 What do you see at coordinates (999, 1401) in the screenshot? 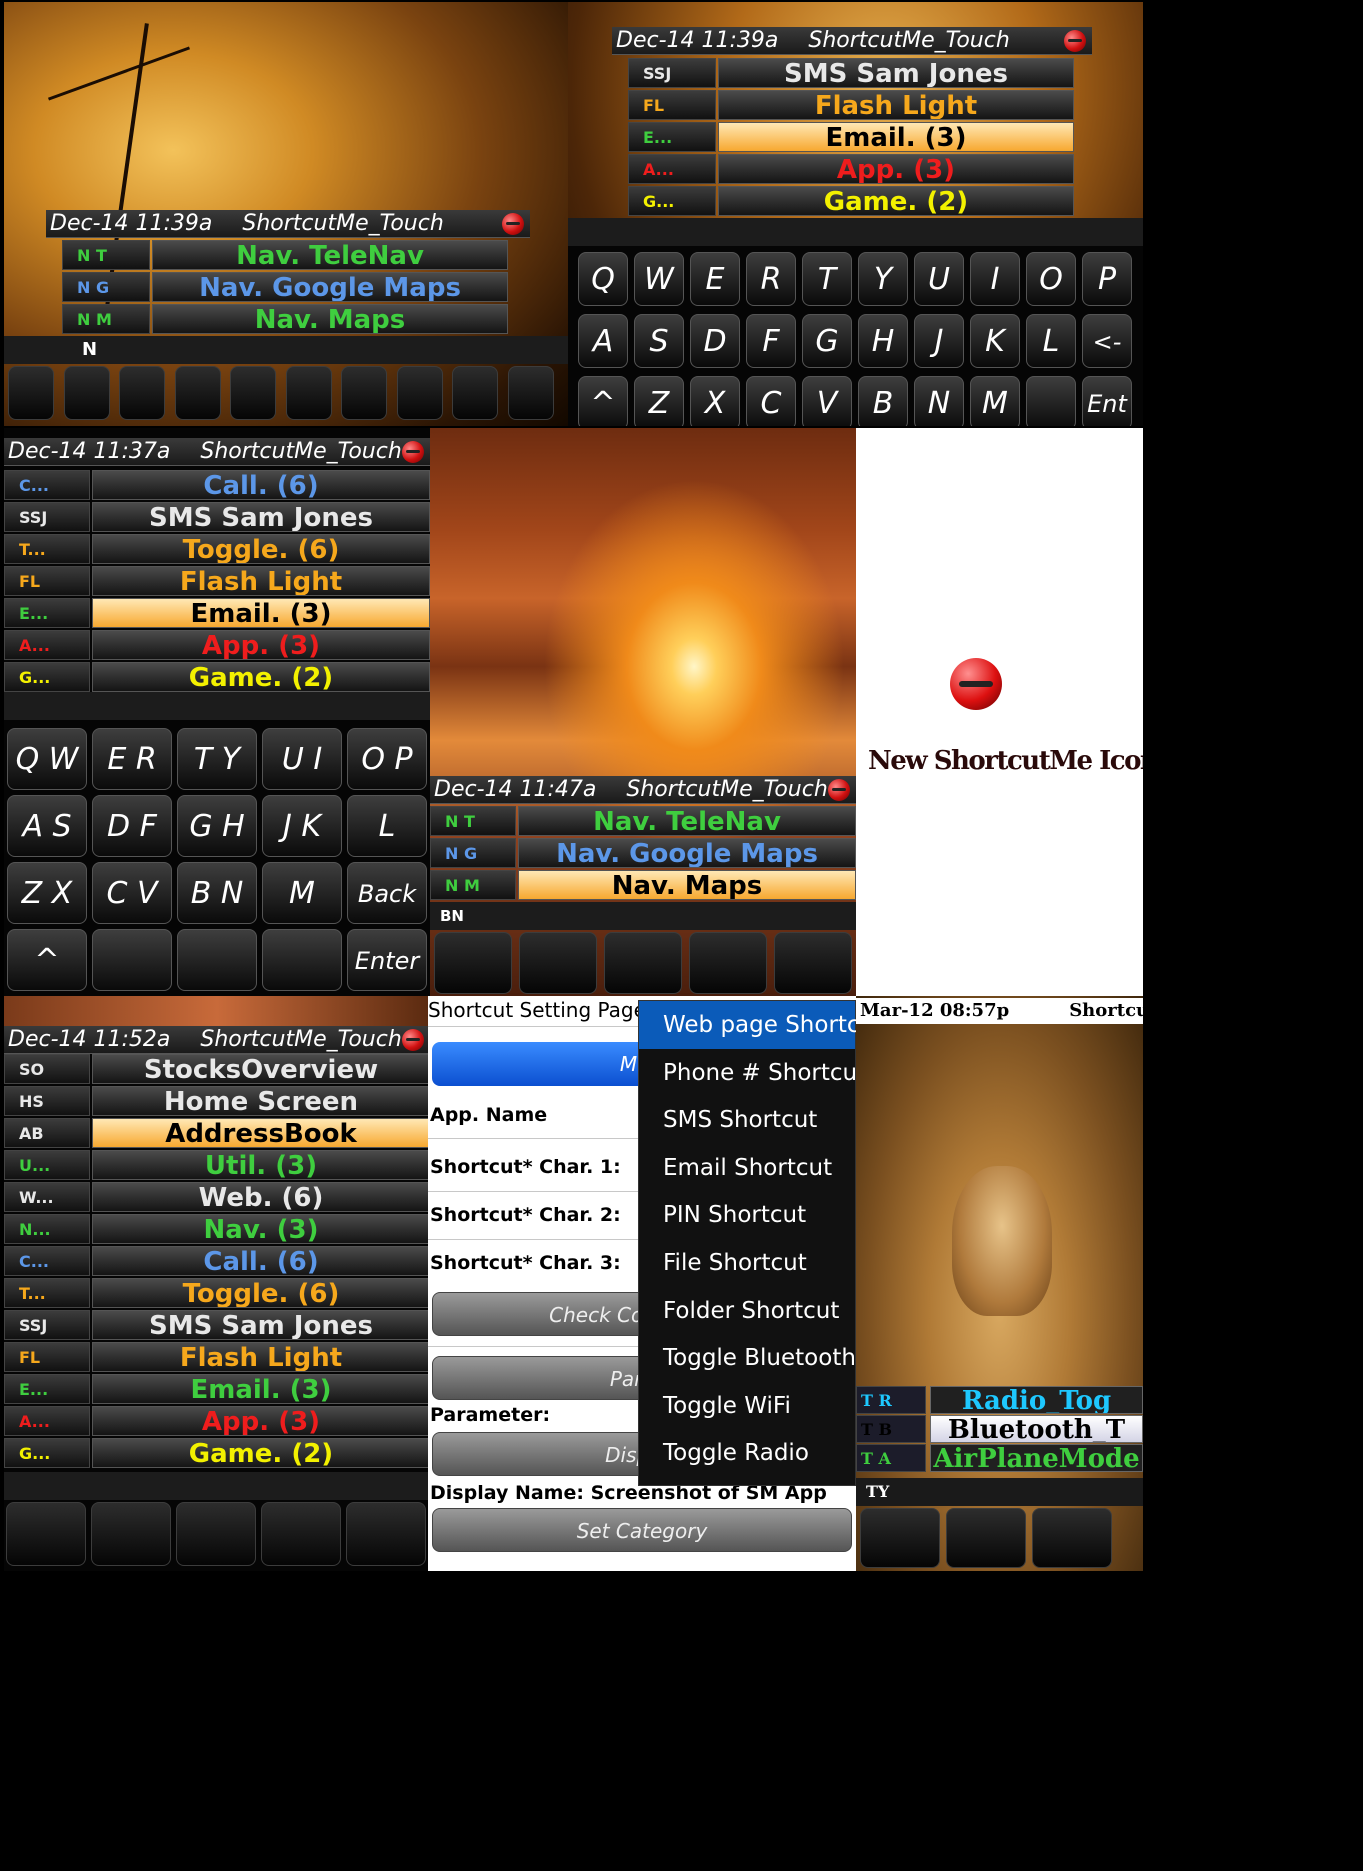
I see `list-item: T R Radio_Tog` at bounding box center [999, 1401].